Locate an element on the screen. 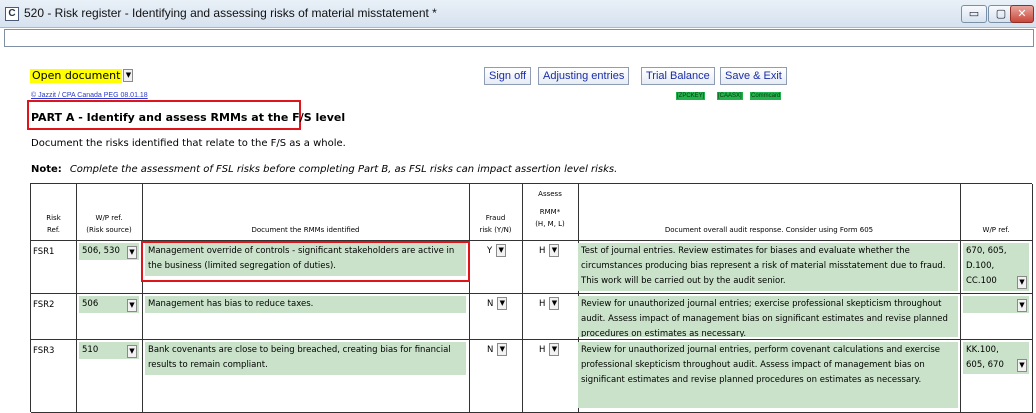  header-risk-ref: Risk Ref. is located at coordinates (53, 224).